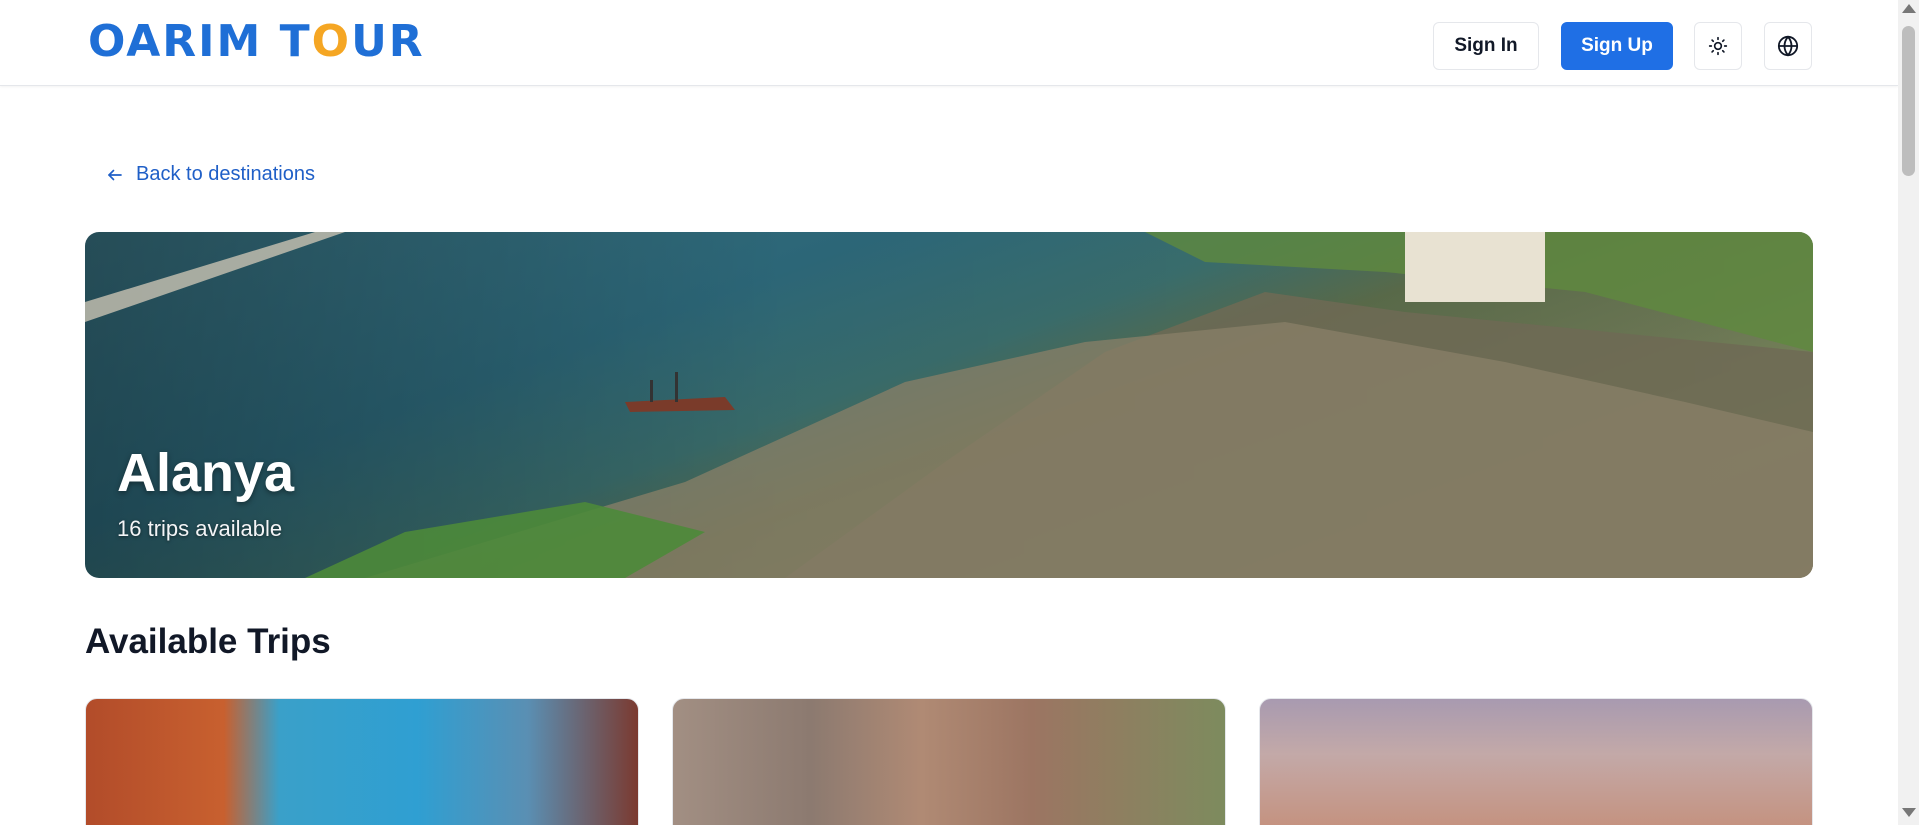 This screenshot has height=825, width=1919. Describe the element at coordinates (225, 174) in the screenshot. I see `back-link-label: Back to destinations` at that location.